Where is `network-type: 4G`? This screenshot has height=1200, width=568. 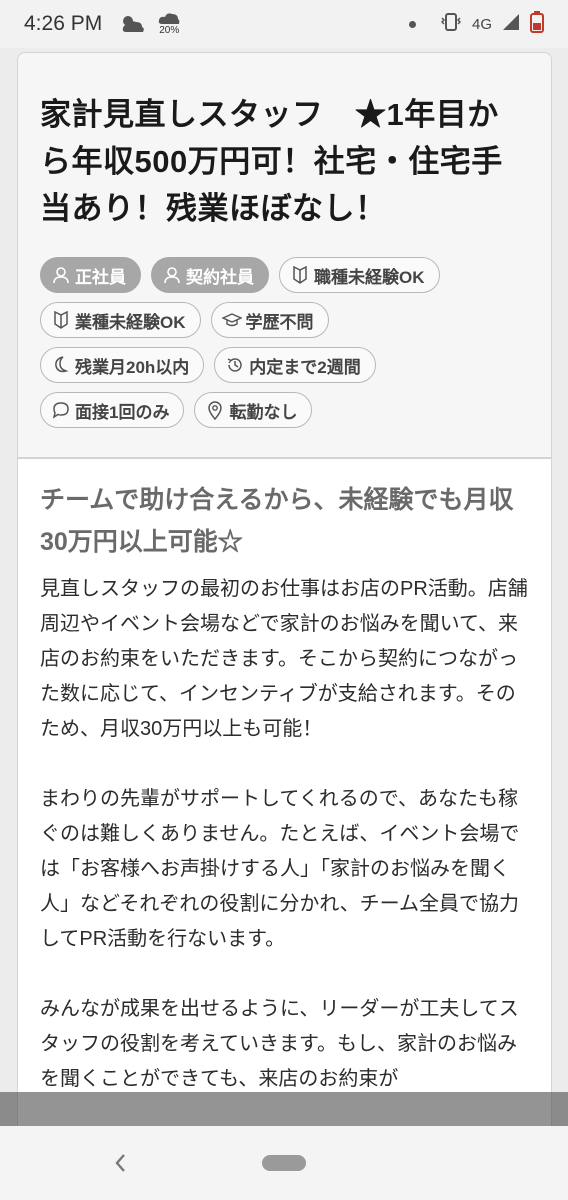
network-type: 4G is located at coordinates (481, 24).